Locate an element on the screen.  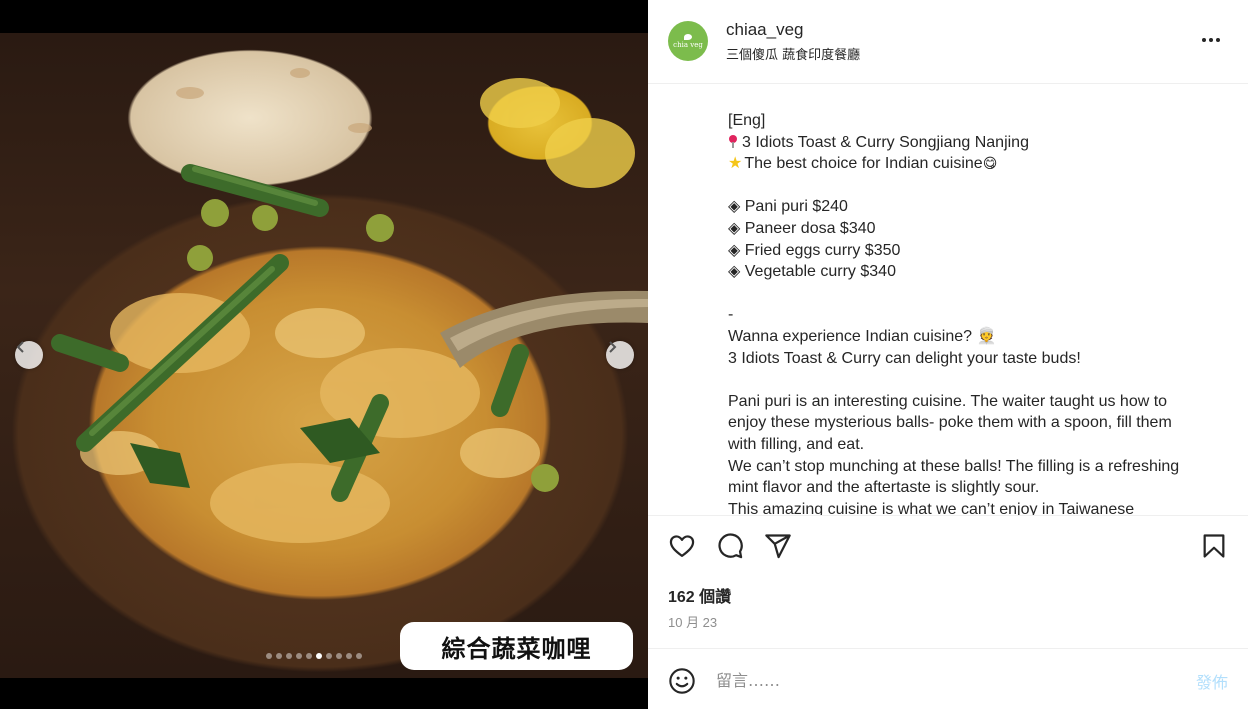
username-link: chiaa_veg is located at coordinates (765, 30).